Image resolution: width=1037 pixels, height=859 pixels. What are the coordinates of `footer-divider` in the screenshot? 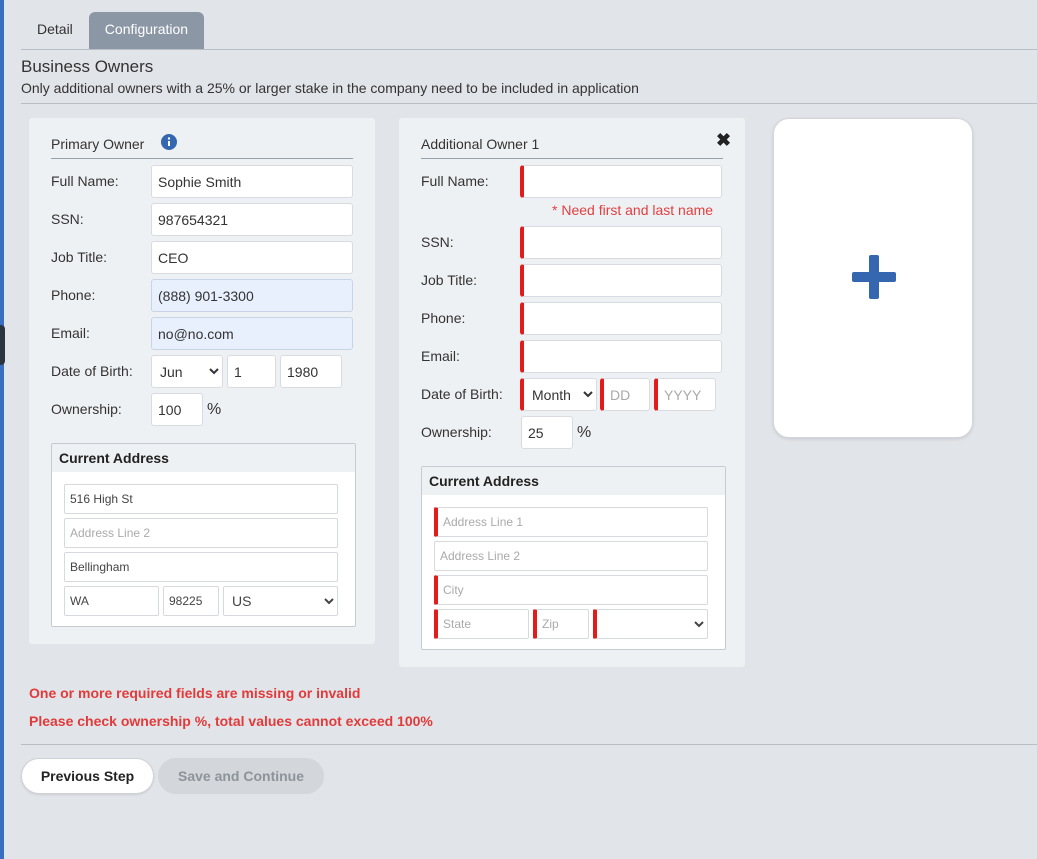 It's located at (529, 744).